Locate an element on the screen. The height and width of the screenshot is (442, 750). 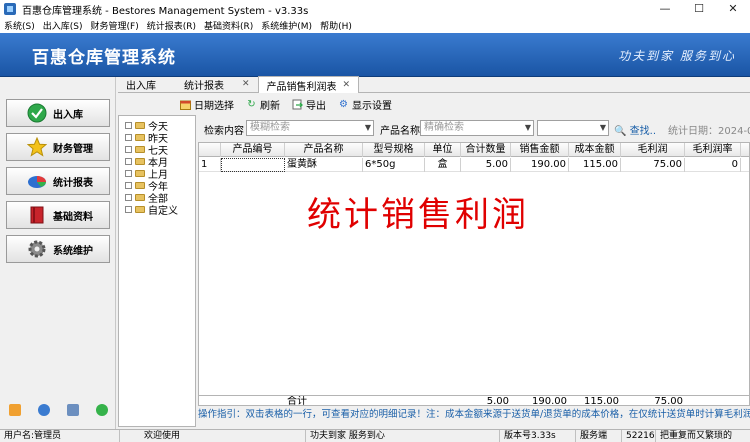
tree-item-label: 自定义 is located at coordinates (163, 211).